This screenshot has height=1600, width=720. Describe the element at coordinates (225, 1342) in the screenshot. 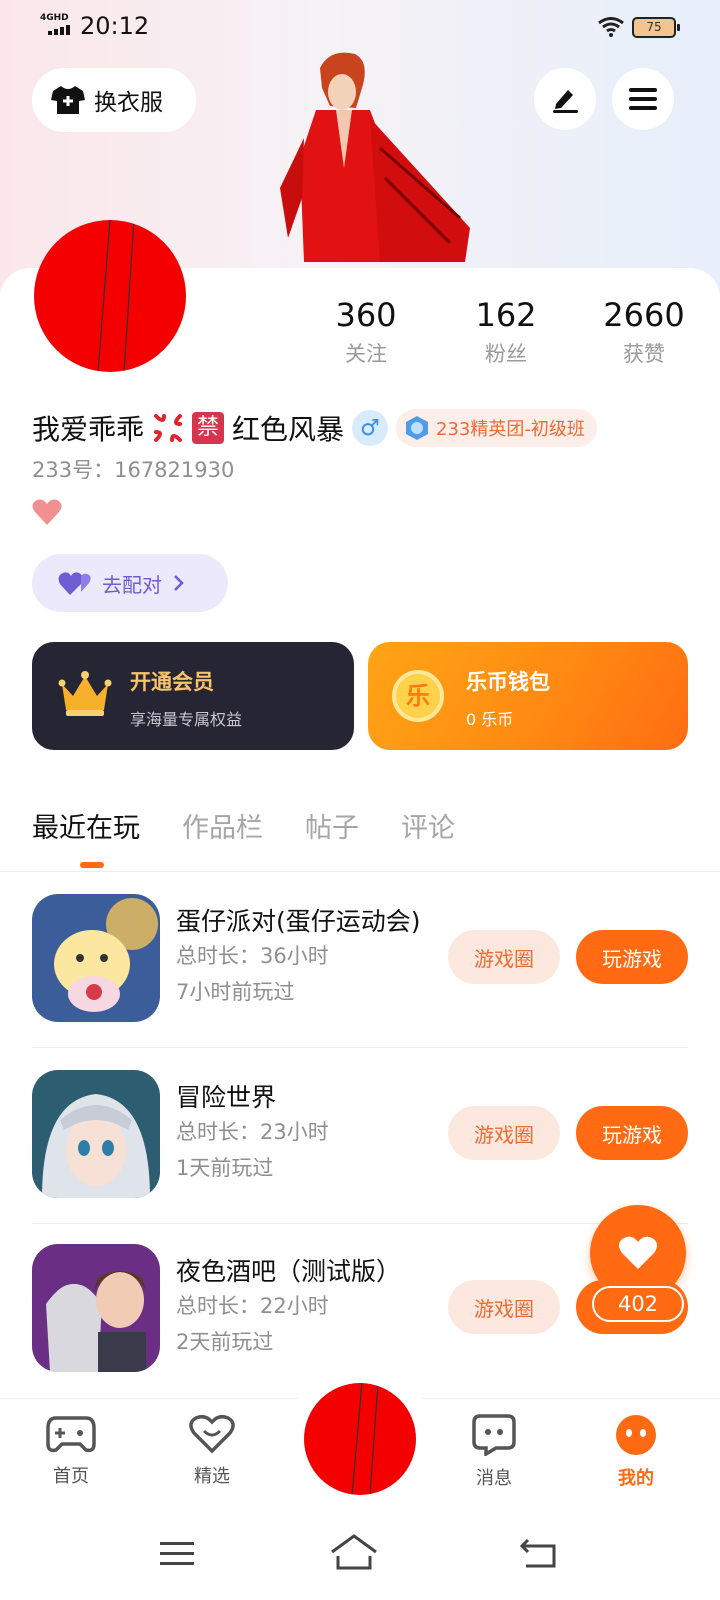

I see `game-last-played: 2天前玩过` at that location.